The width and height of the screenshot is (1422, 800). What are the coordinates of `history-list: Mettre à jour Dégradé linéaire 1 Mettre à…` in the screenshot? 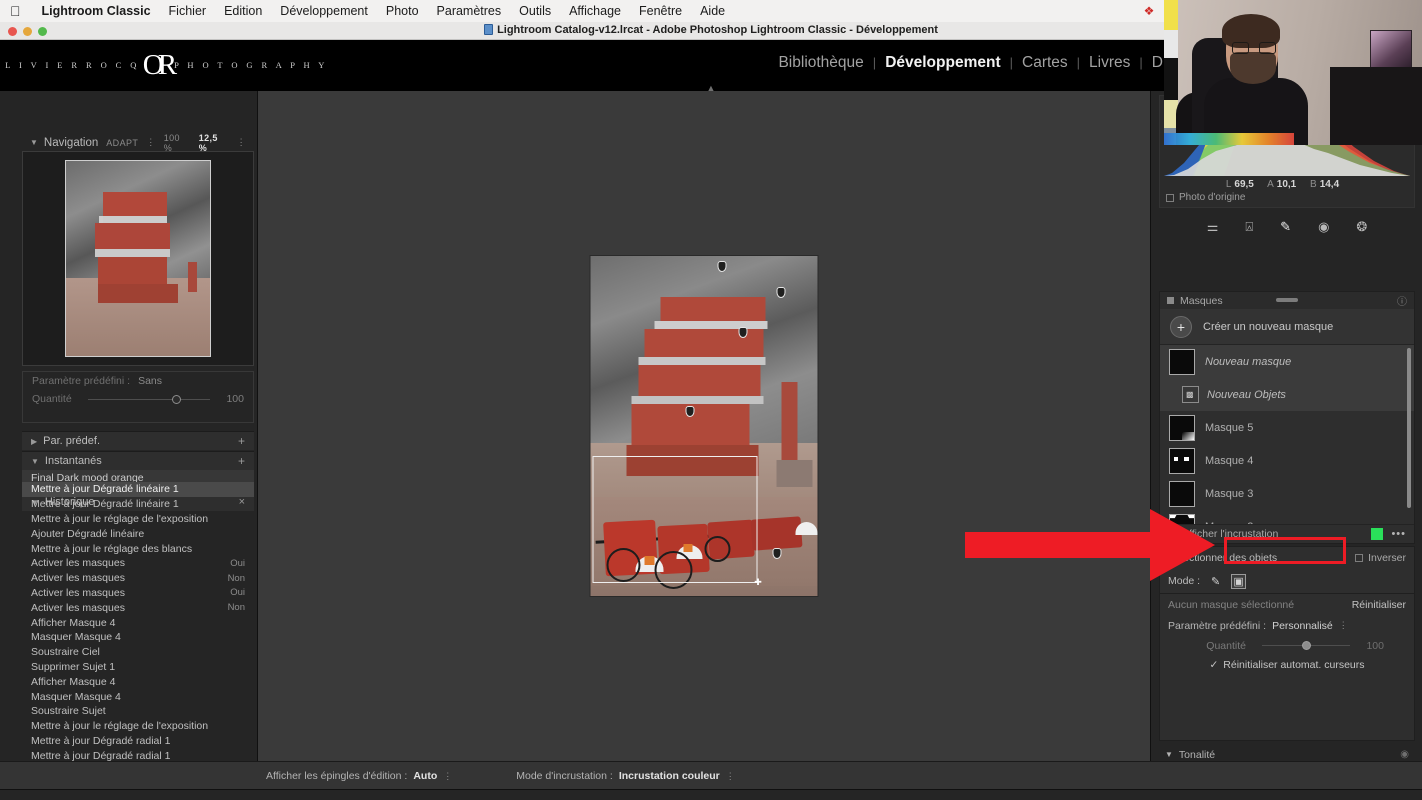 It's located at (138, 641).